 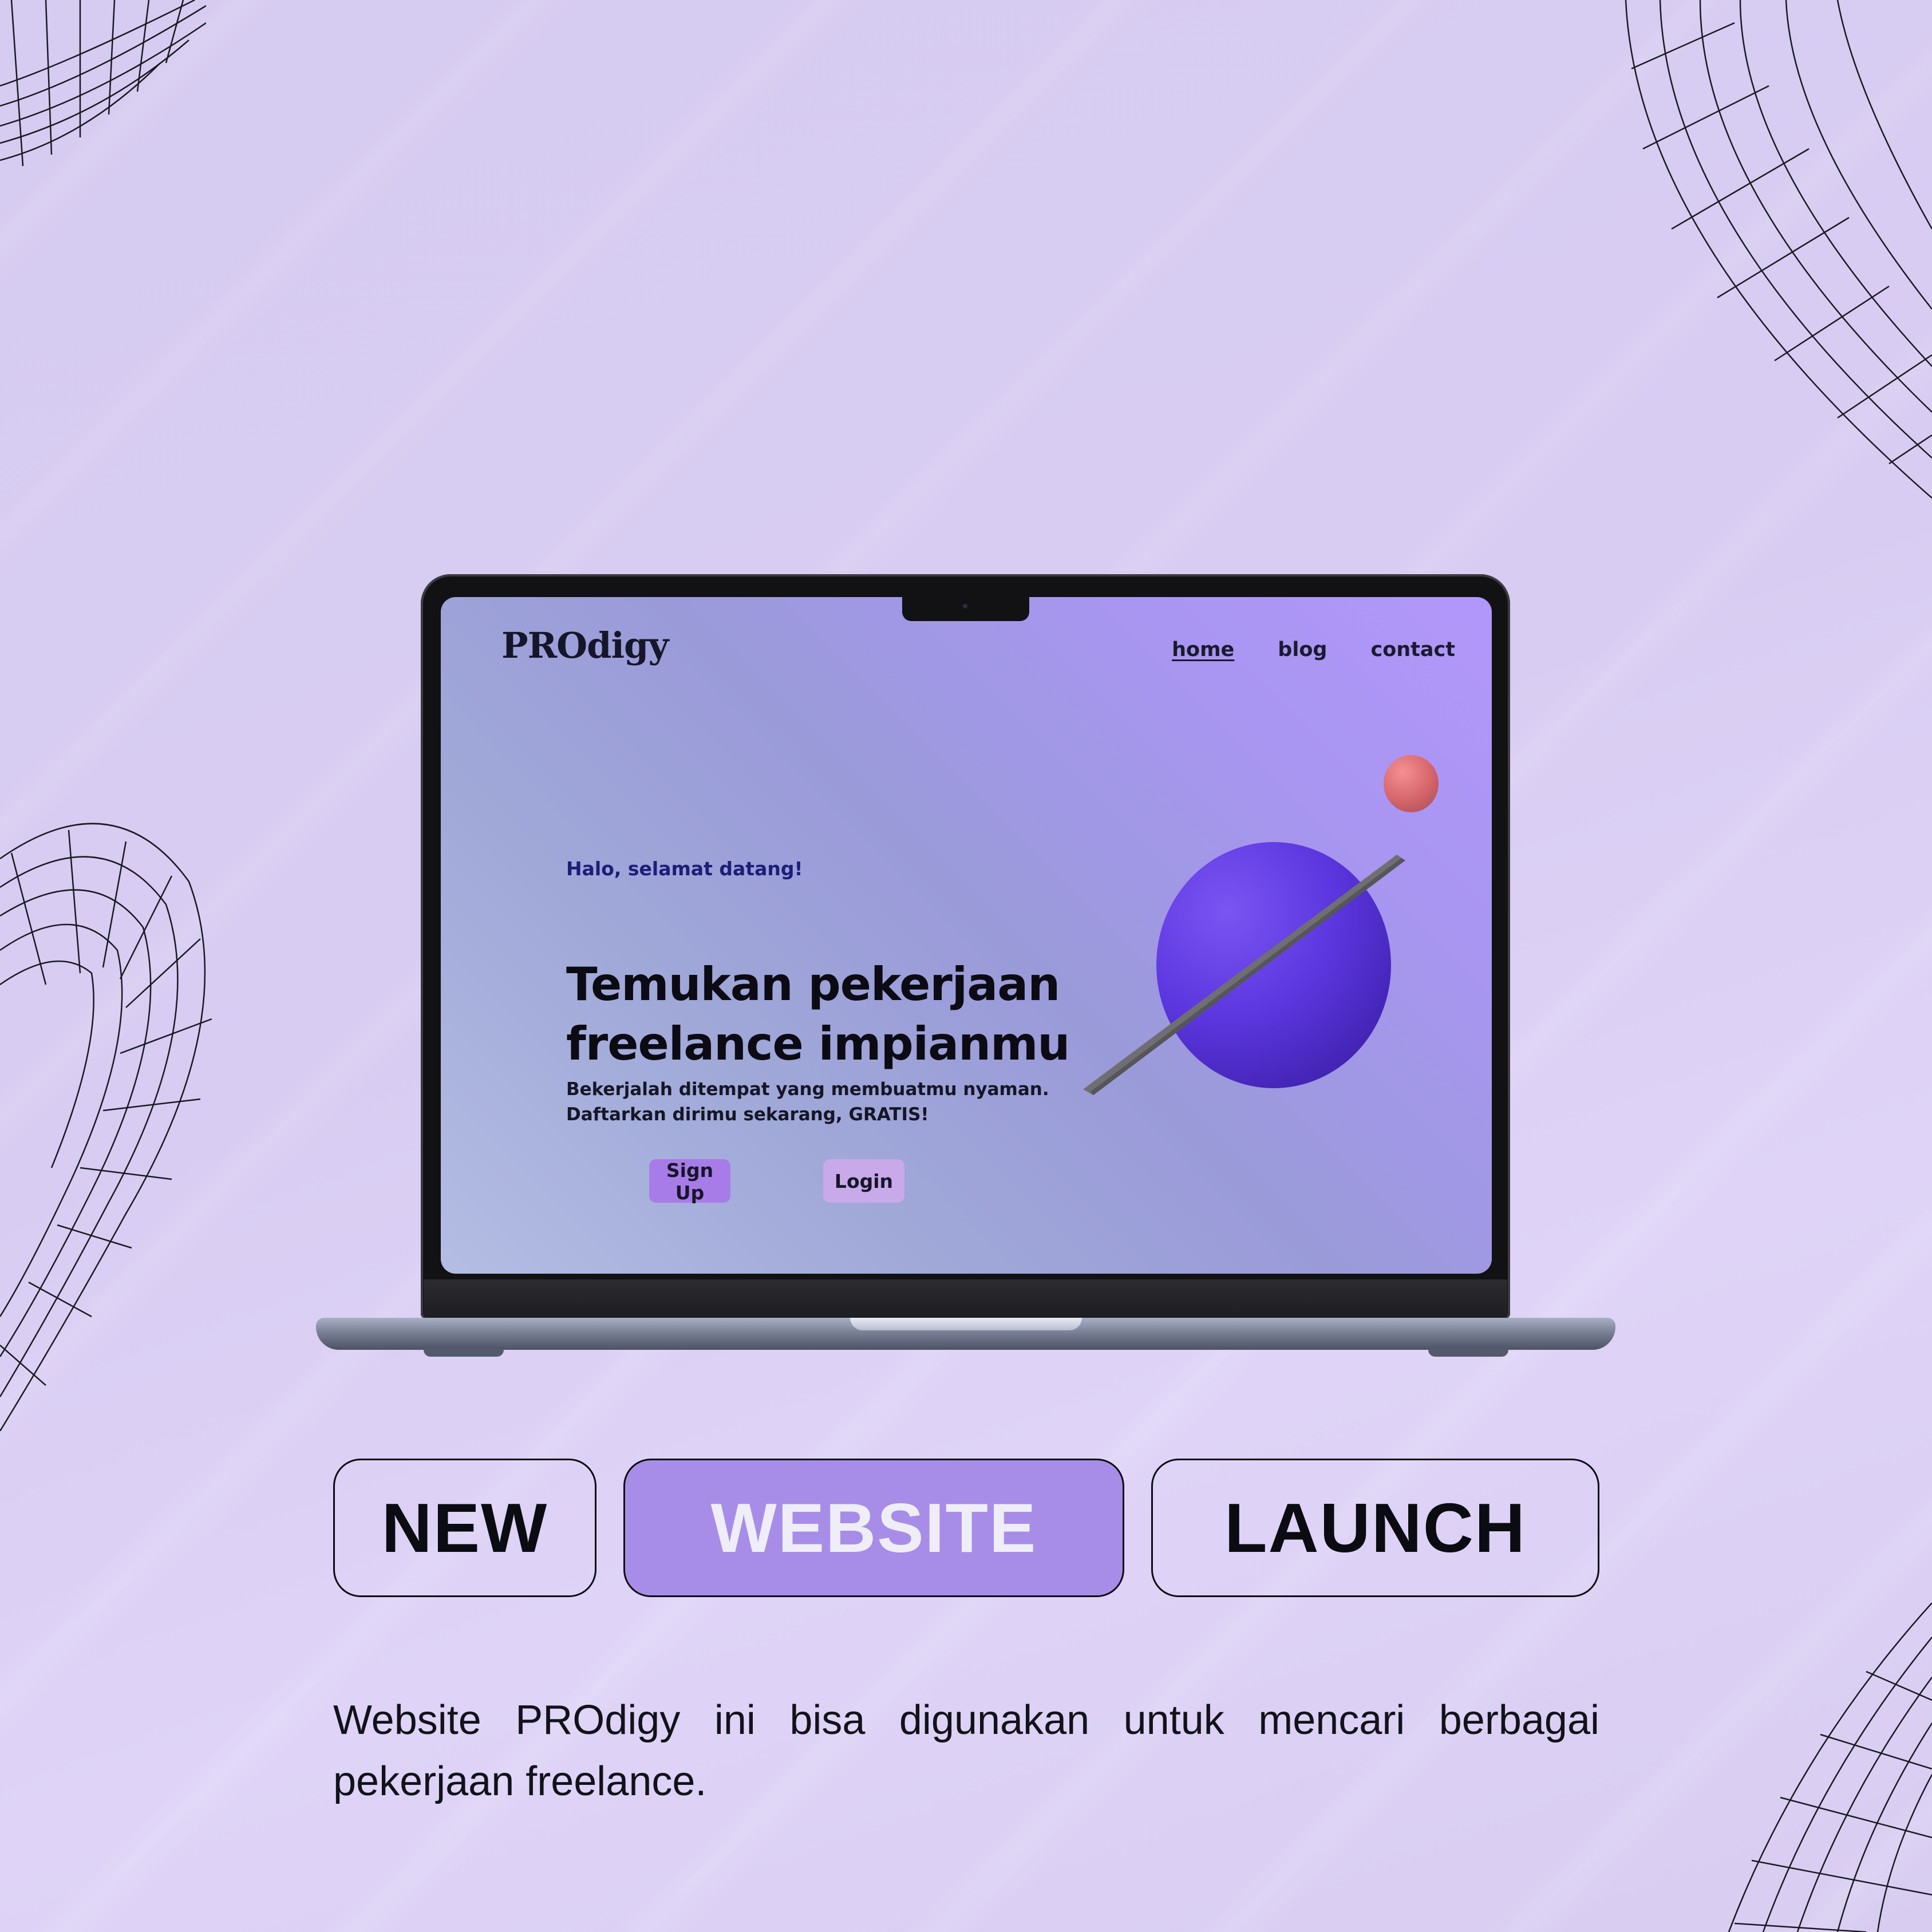 What do you see at coordinates (585, 645) in the screenshot?
I see `site-logo: PROdigy` at bounding box center [585, 645].